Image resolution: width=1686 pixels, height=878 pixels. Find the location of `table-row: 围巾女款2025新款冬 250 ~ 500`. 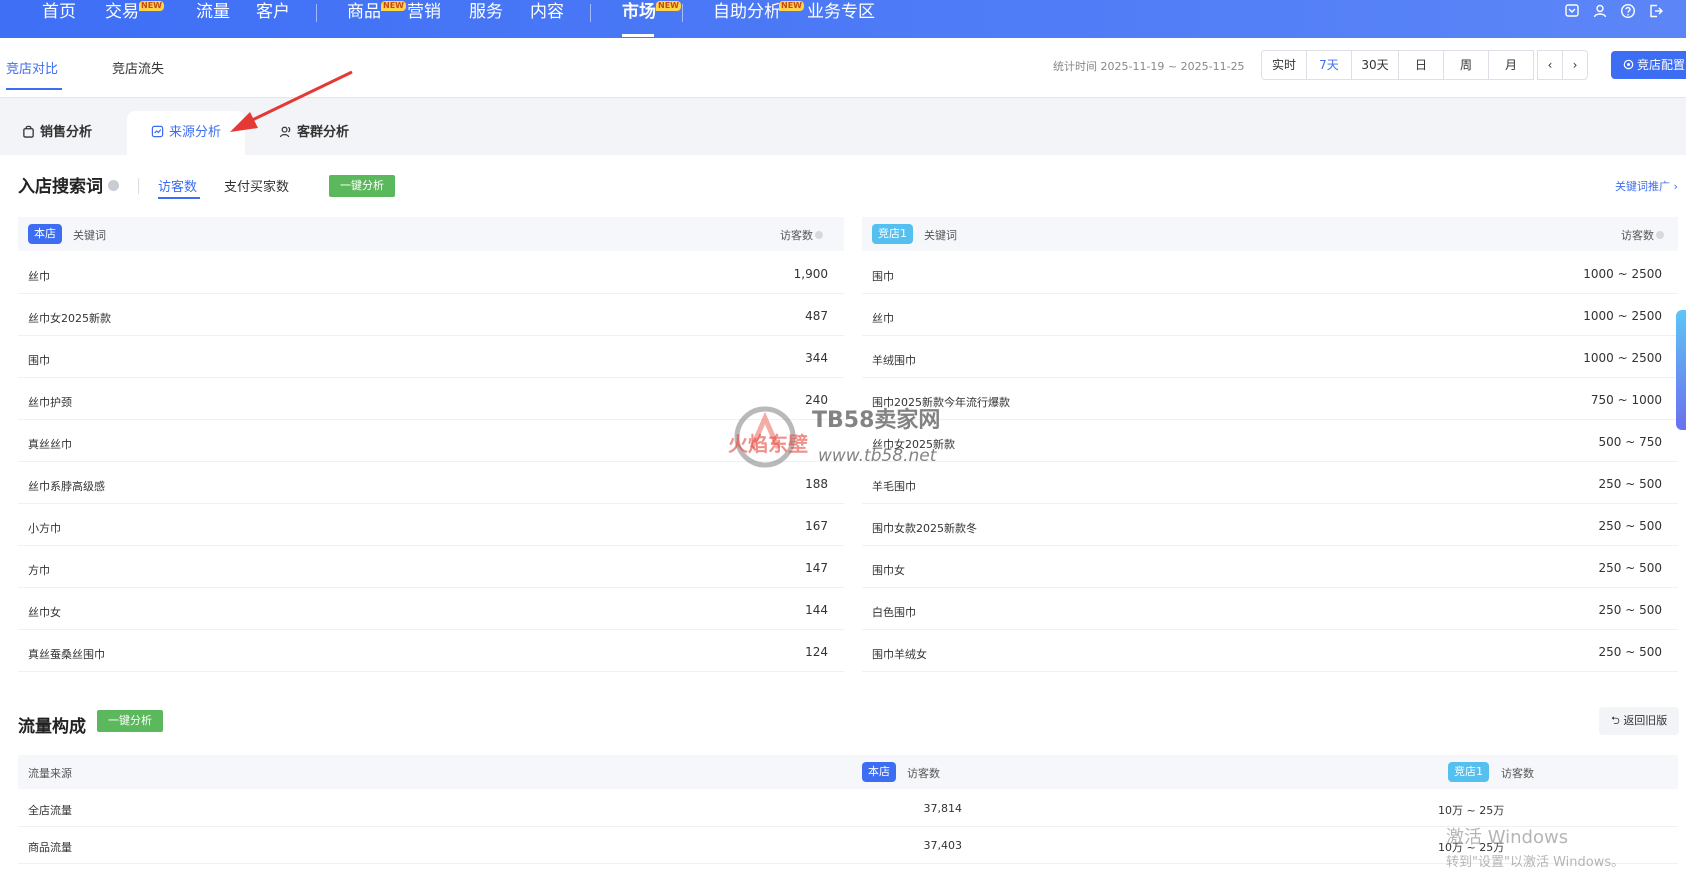

table-row: 围巾女款2025新款冬 250 ~ 500 is located at coordinates (1270, 526).